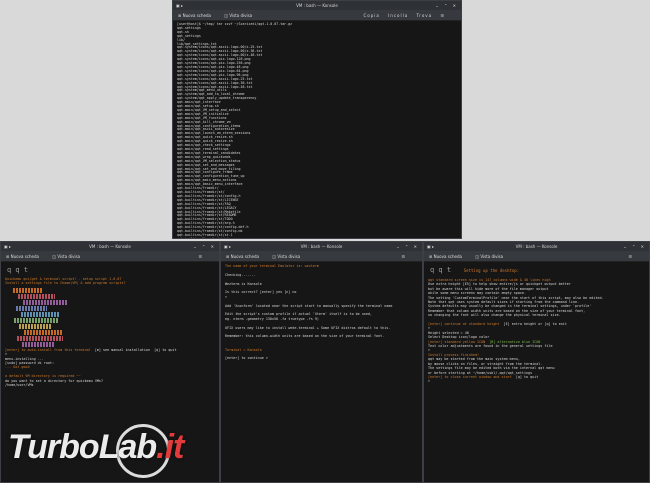  I want to click on turbolab-watermark: TurboLab.it, so click(123, 451).